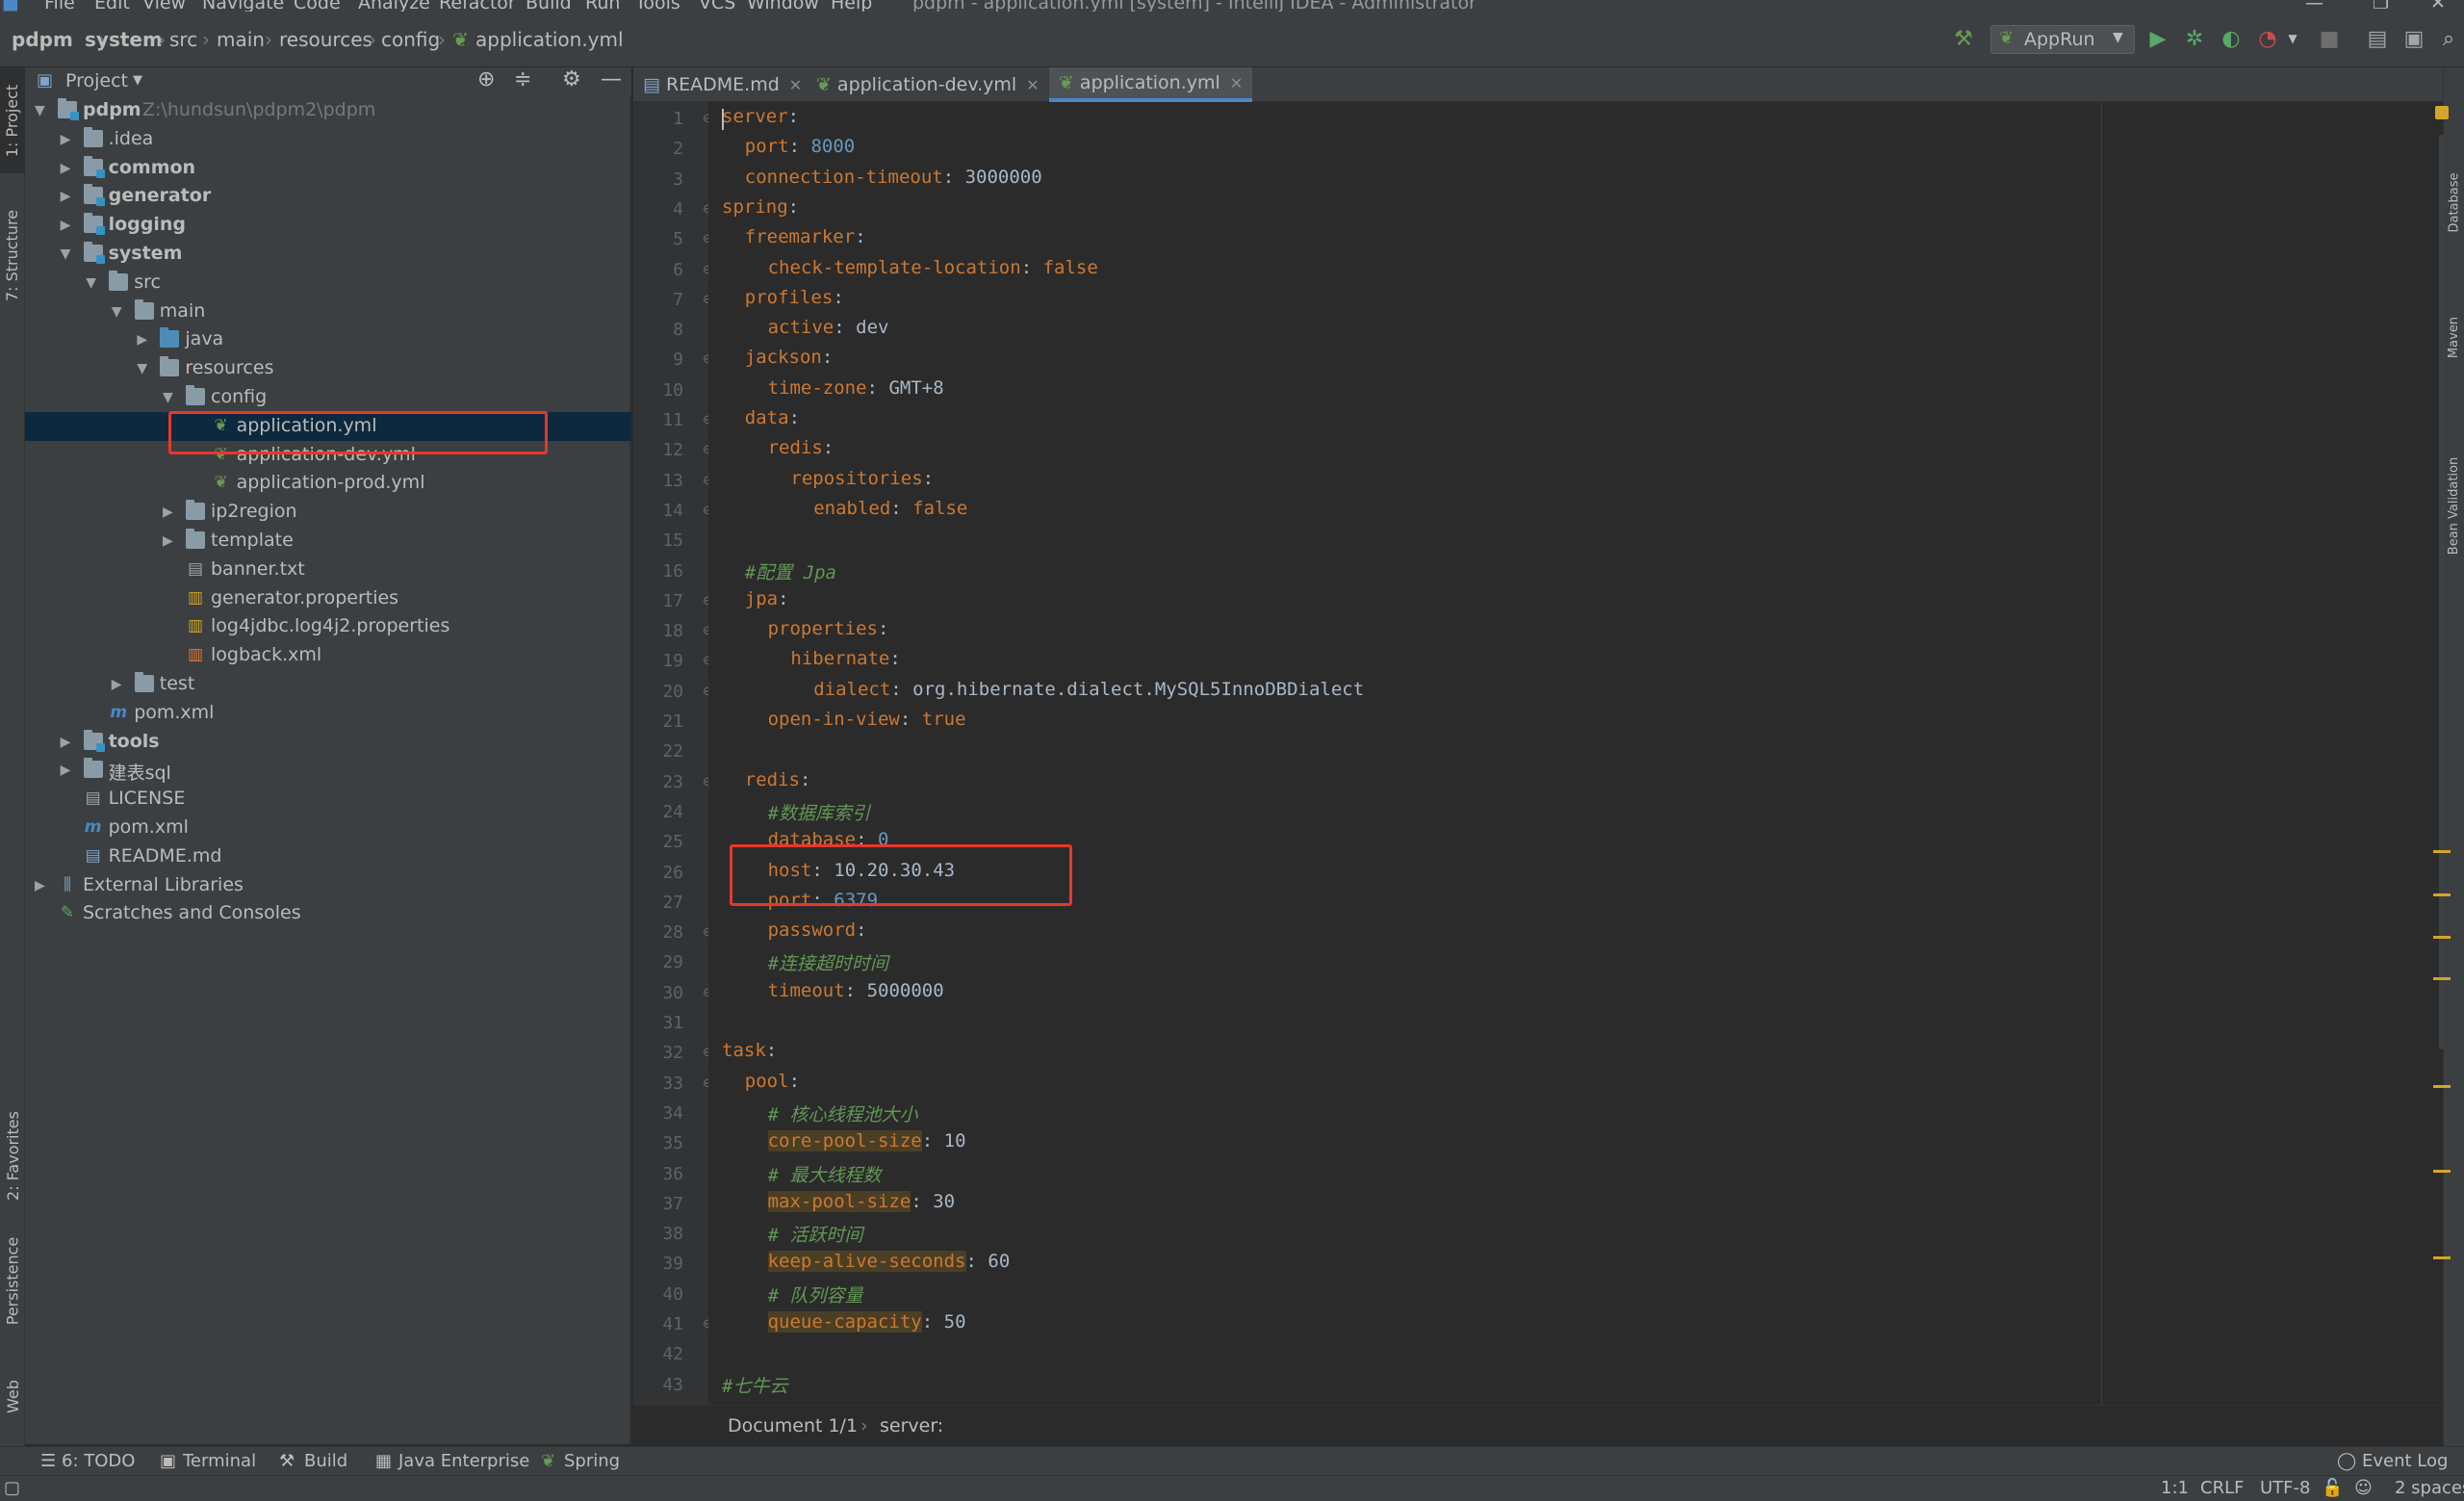 The image size is (2464, 1501). What do you see at coordinates (317, 6) in the screenshot?
I see `menu-code: Code` at bounding box center [317, 6].